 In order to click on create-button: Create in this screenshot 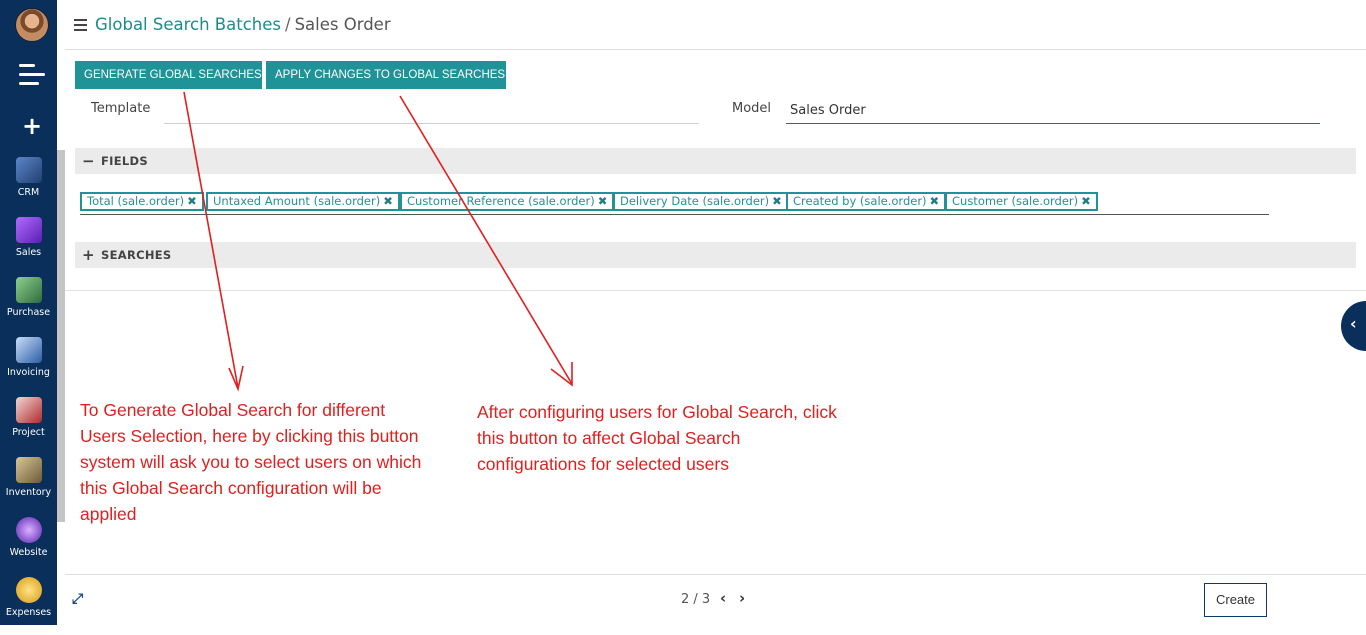, I will do `click(1235, 600)`.